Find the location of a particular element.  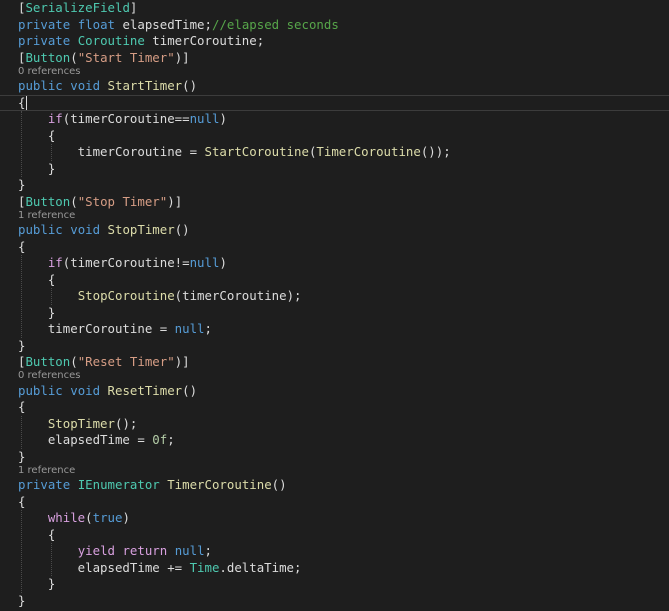

code-line: public void StartTimer() is located at coordinates (334, 86).